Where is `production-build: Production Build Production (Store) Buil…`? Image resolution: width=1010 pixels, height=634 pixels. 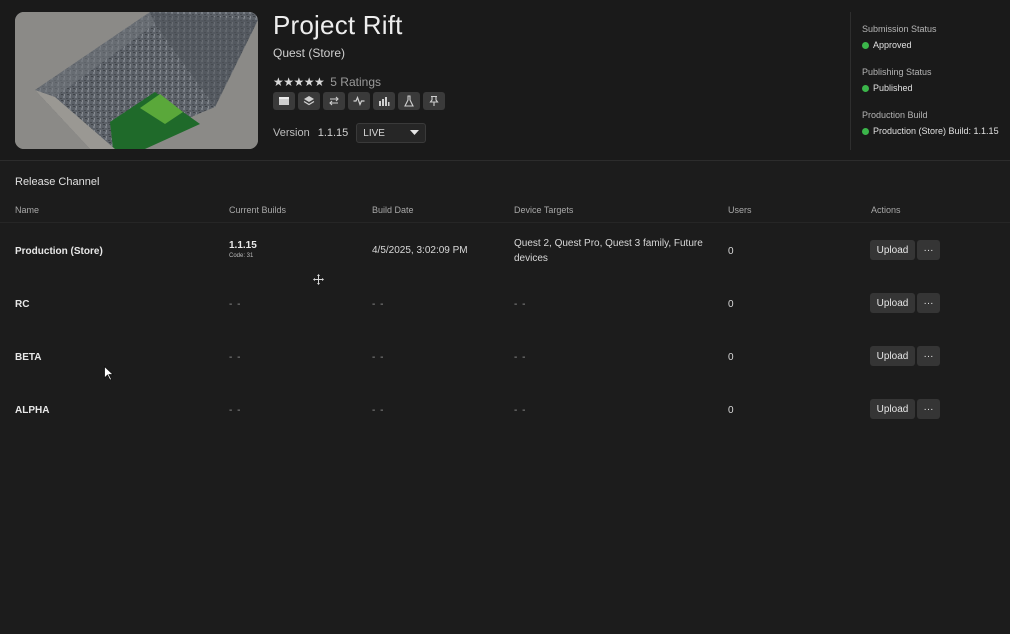 production-build: Production Build Production (Store) Buil… is located at coordinates (930, 123).